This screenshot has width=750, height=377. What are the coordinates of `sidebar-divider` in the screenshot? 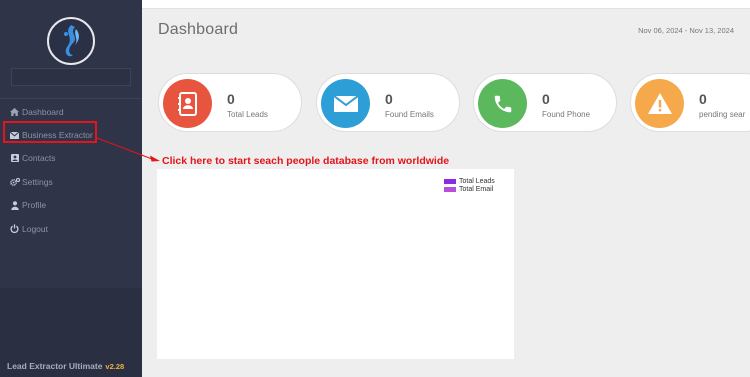 It's located at (71, 98).